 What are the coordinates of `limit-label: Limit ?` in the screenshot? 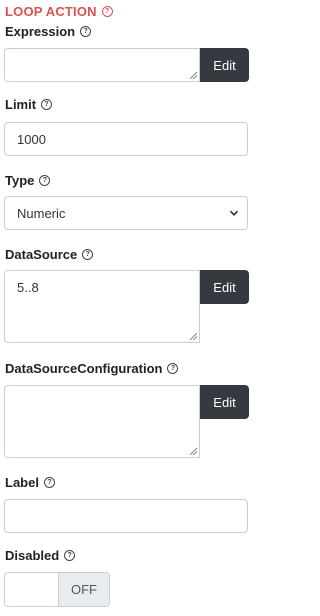 It's located at (29, 104).